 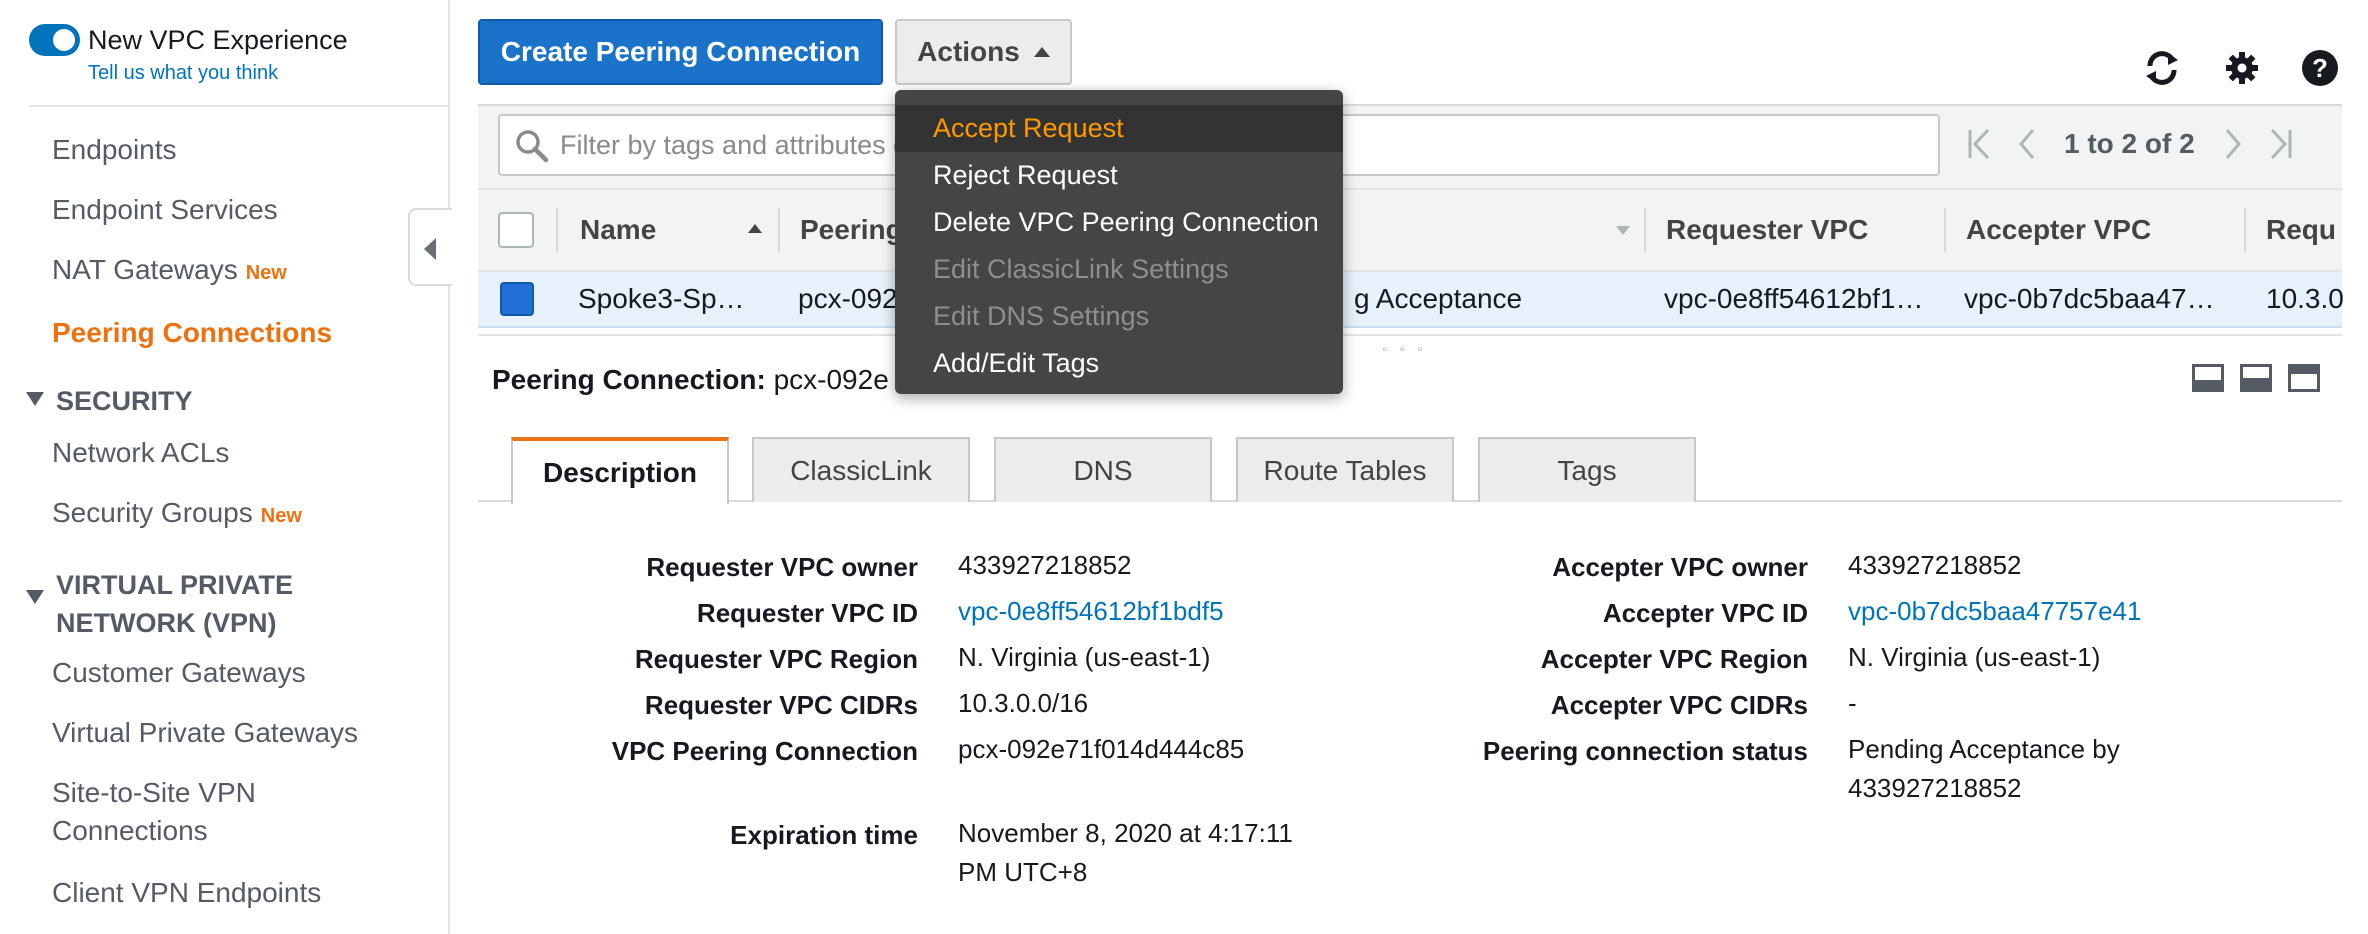 I want to click on resize-handle-icon: ° ° °, so click(x=1404, y=352).